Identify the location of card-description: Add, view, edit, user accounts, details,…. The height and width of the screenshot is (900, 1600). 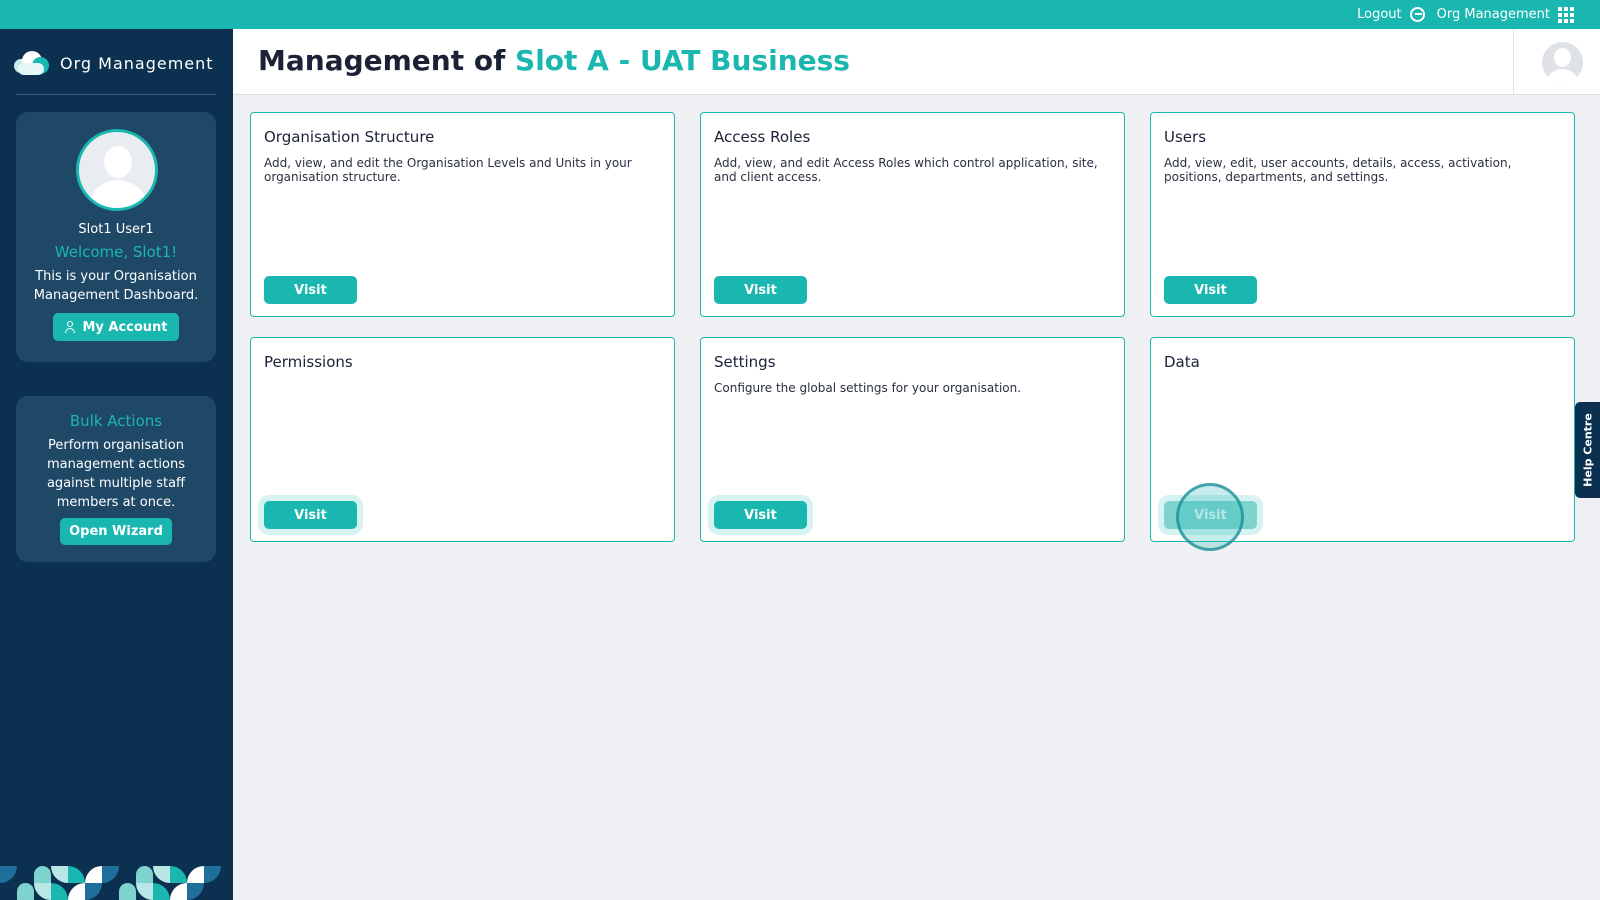
(1338, 170).